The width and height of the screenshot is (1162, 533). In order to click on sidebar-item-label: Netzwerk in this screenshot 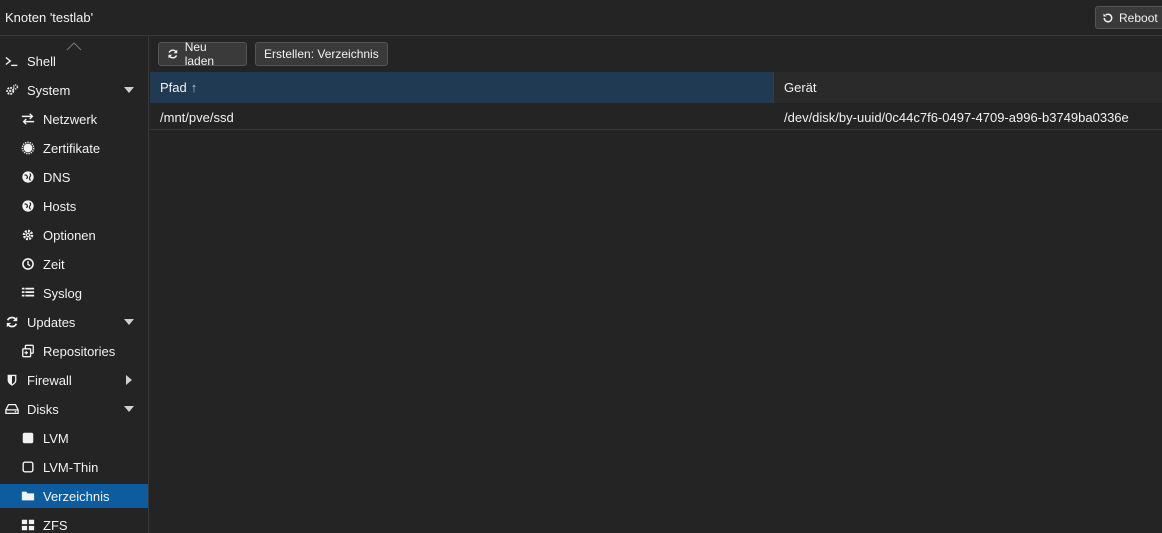, I will do `click(70, 119)`.